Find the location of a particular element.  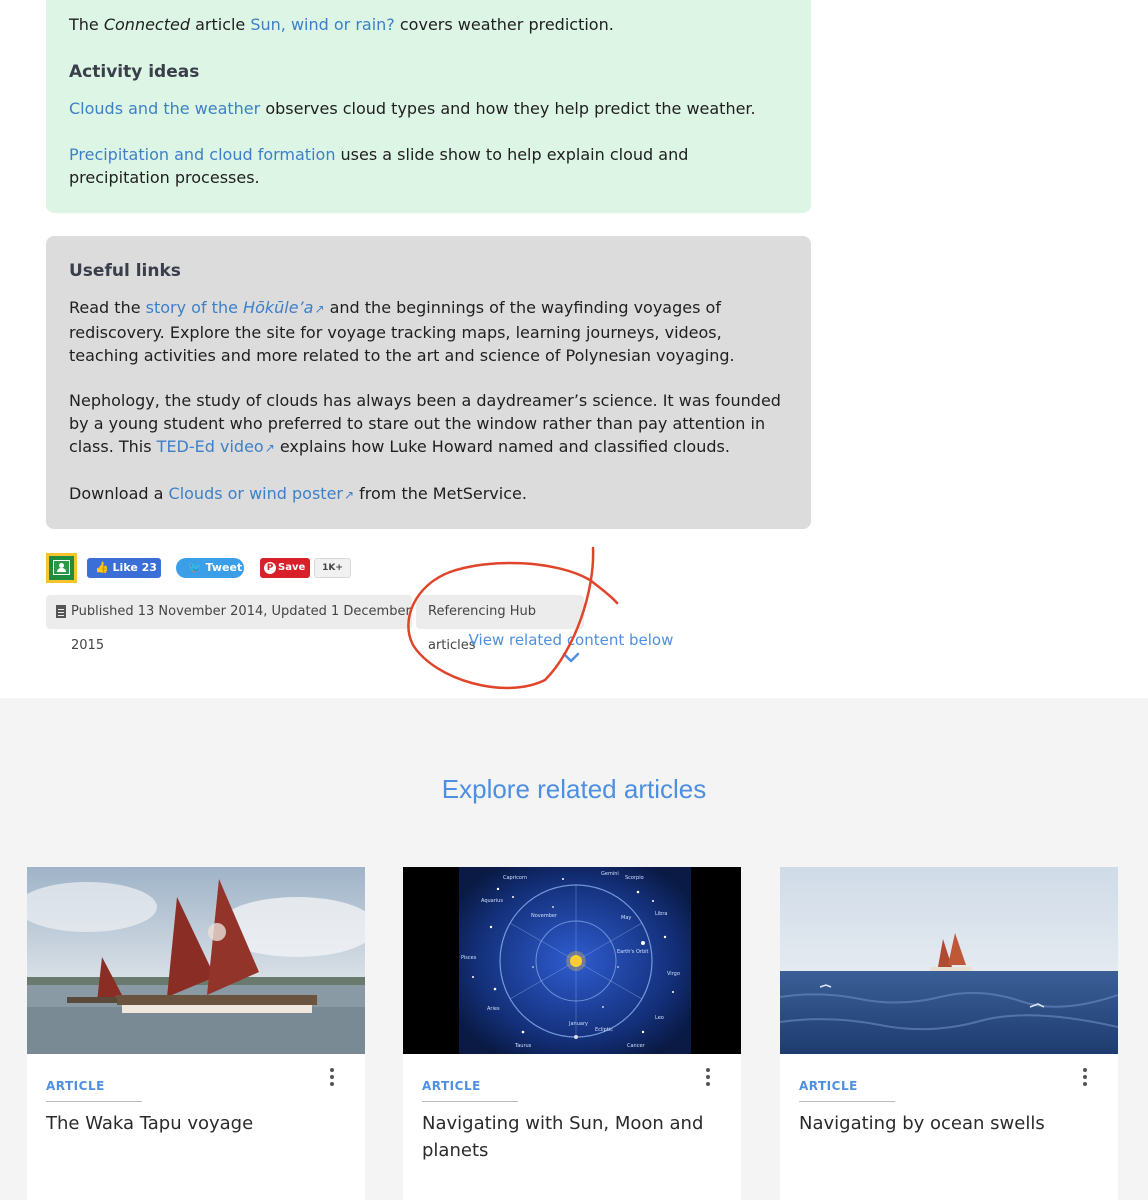

svg-text: Ecliptic is located at coordinates (604, 1030).